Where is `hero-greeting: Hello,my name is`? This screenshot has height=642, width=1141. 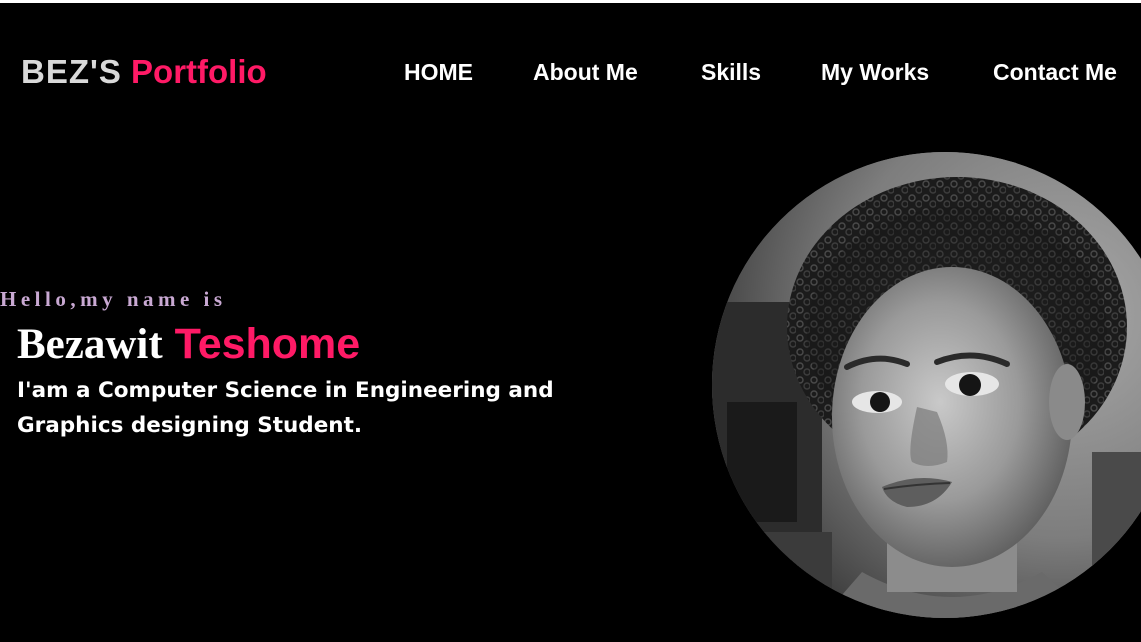 hero-greeting: Hello,my name is is located at coordinates (113, 299).